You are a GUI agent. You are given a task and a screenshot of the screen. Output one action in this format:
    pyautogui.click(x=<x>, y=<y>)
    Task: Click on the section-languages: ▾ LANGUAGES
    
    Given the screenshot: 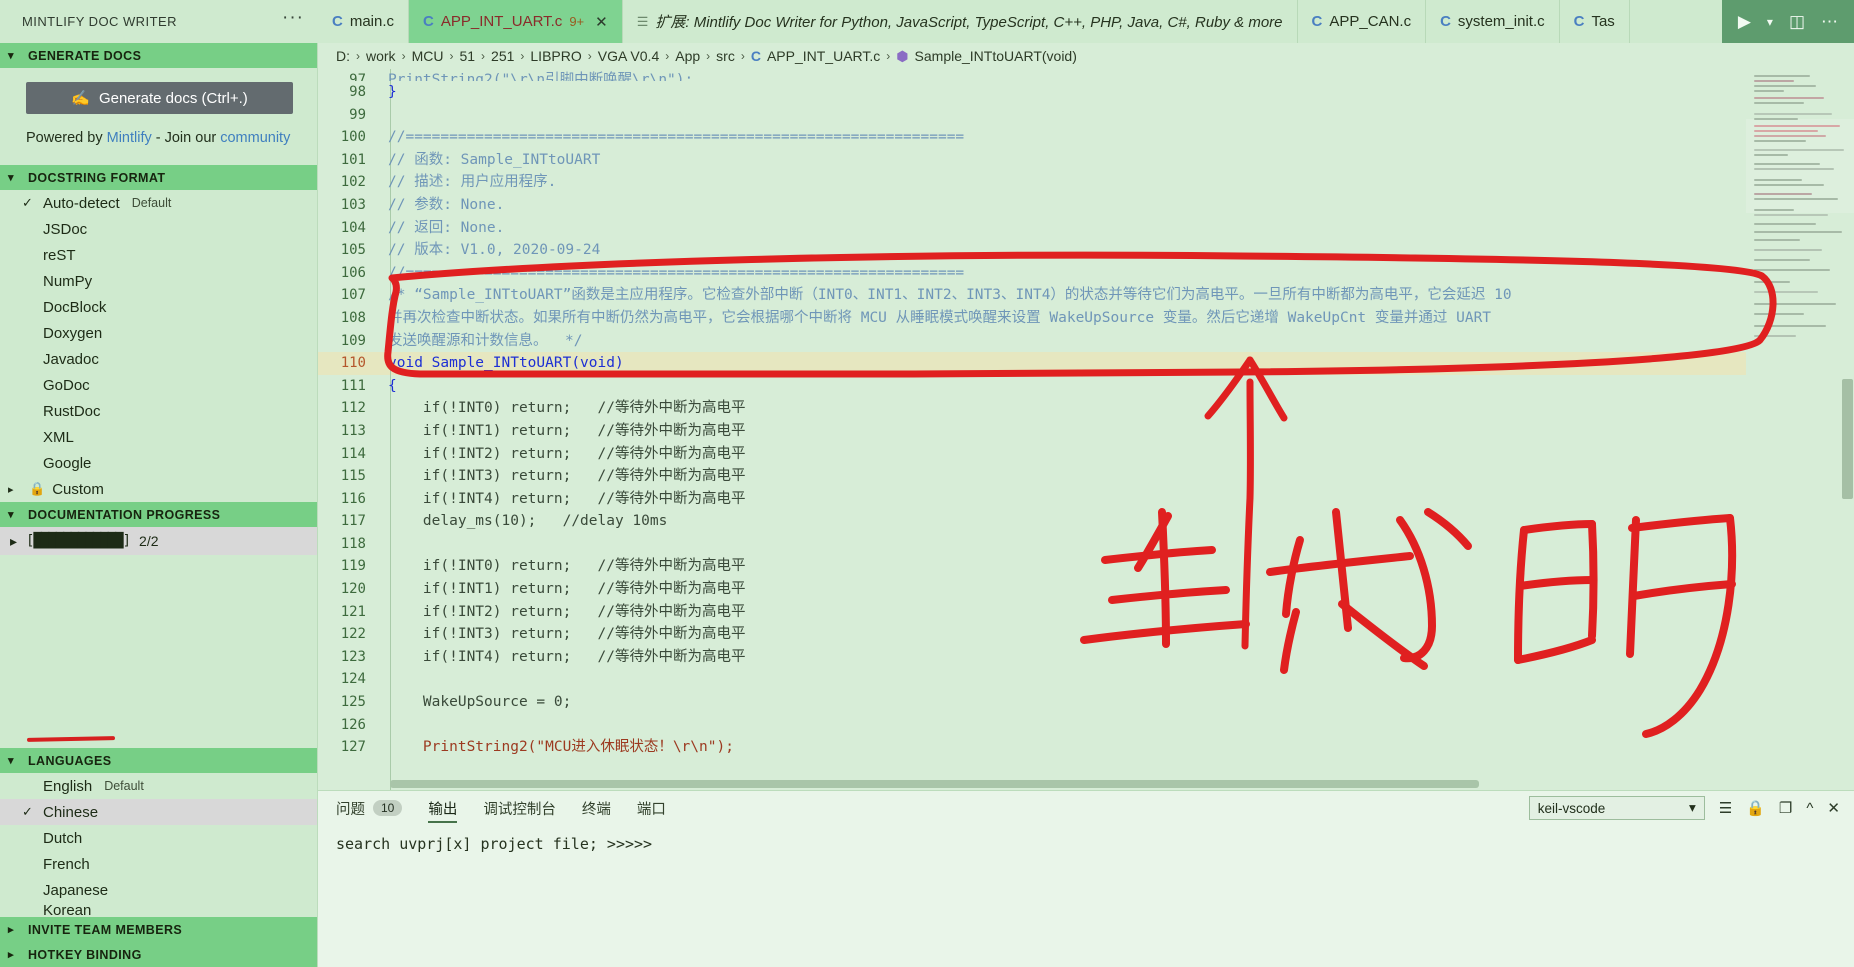 What is the action you would take?
    pyautogui.click(x=158, y=760)
    